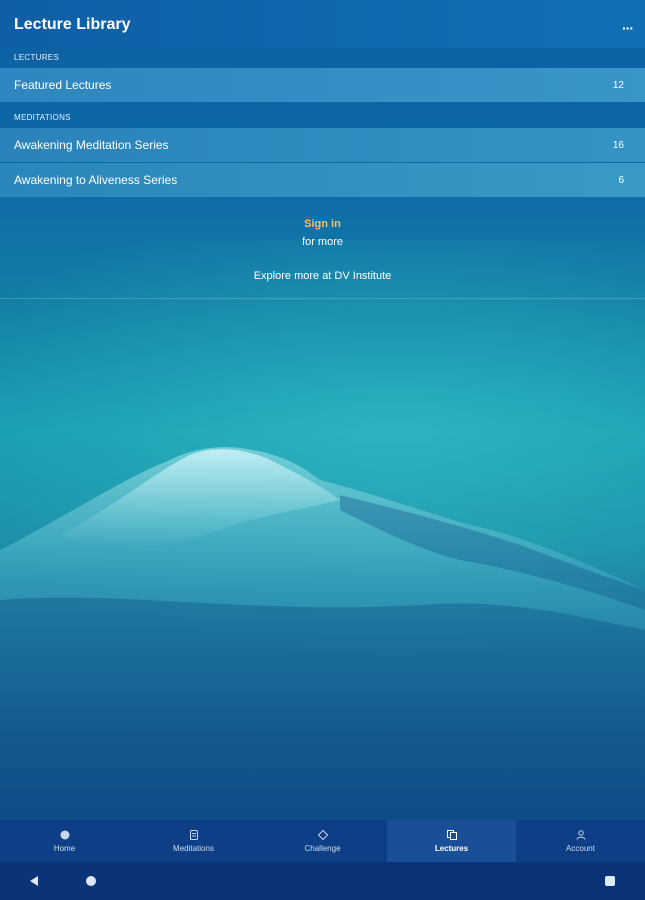  Describe the element at coordinates (194, 834) in the screenshot. I see `meditations-icon` at that location.